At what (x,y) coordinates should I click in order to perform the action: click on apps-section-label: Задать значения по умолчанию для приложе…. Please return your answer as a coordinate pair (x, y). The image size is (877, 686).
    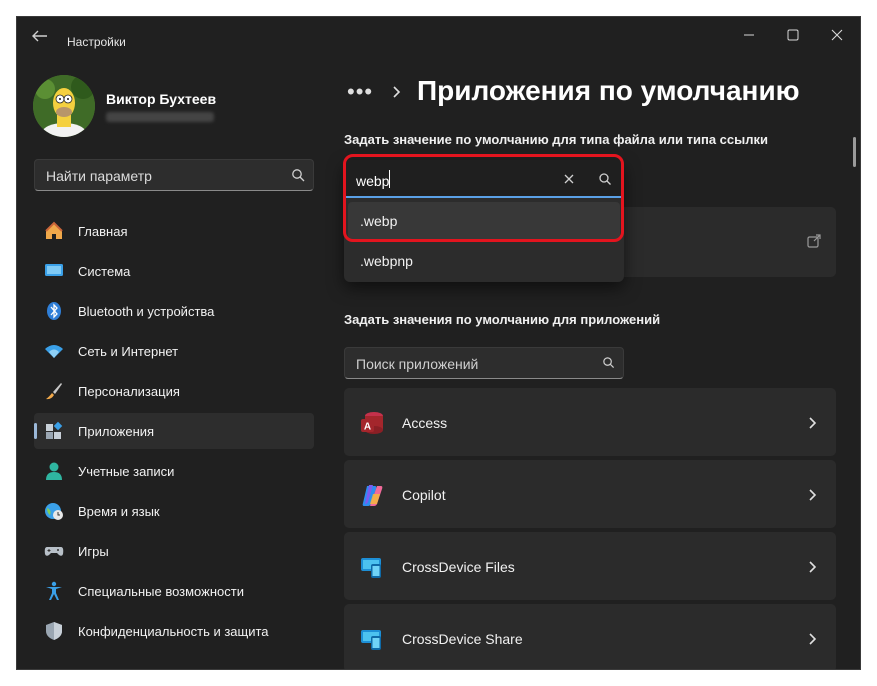
    Looking at the image, I should click on (502, 319).